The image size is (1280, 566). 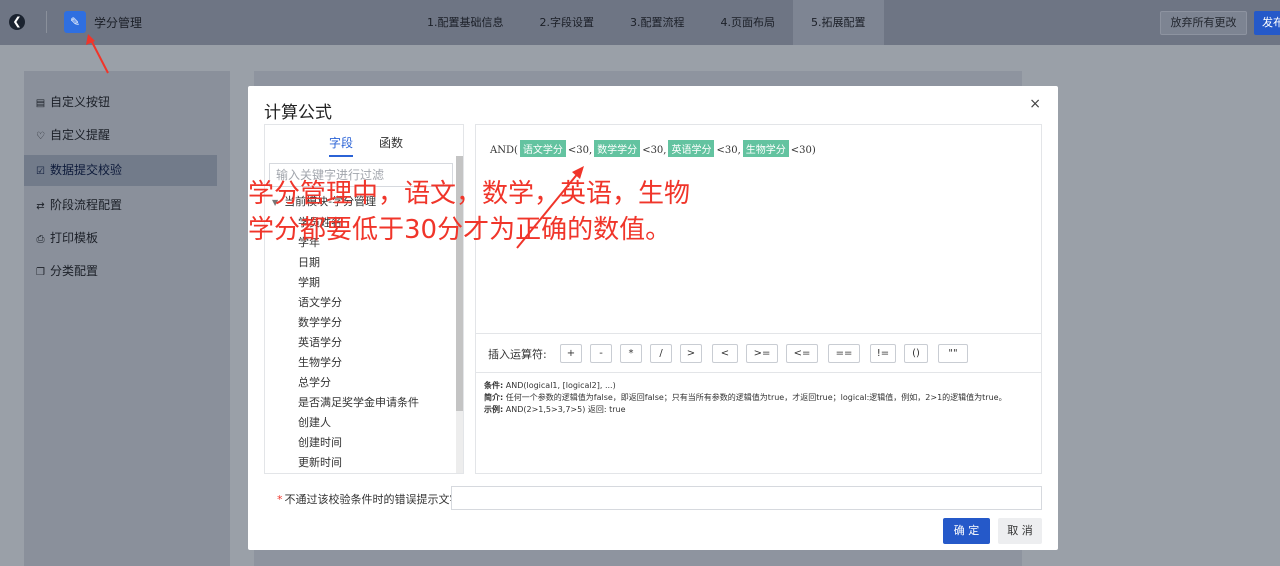 What do you see at coordinates (762, 353) in the screenshot?
I see `operator-gte-button: >=` at bounding box center [762, 353].